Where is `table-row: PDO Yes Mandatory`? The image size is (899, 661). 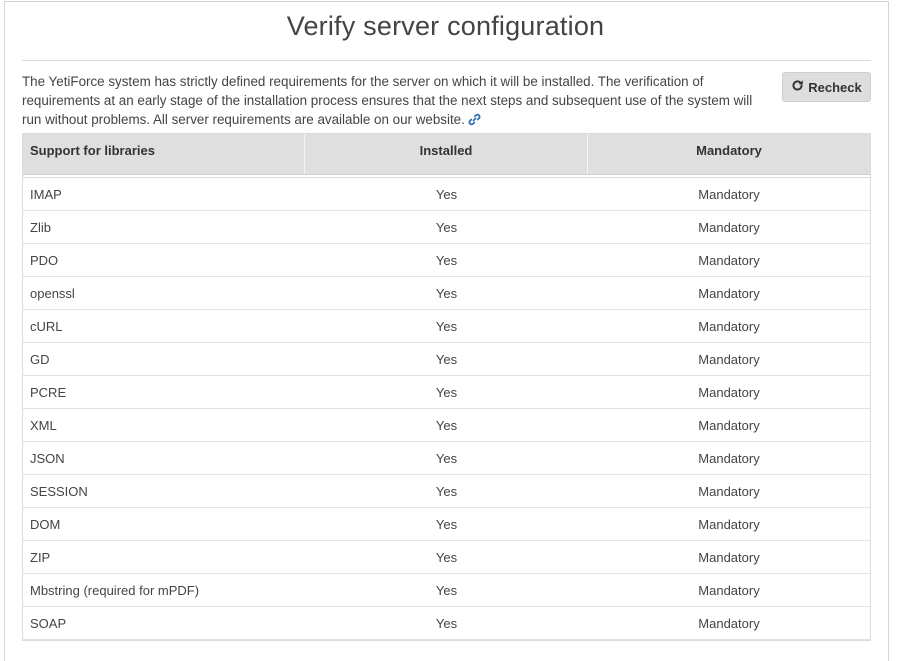 table-row: PDO Yes Mandatory is located at coordinates (446, 260).